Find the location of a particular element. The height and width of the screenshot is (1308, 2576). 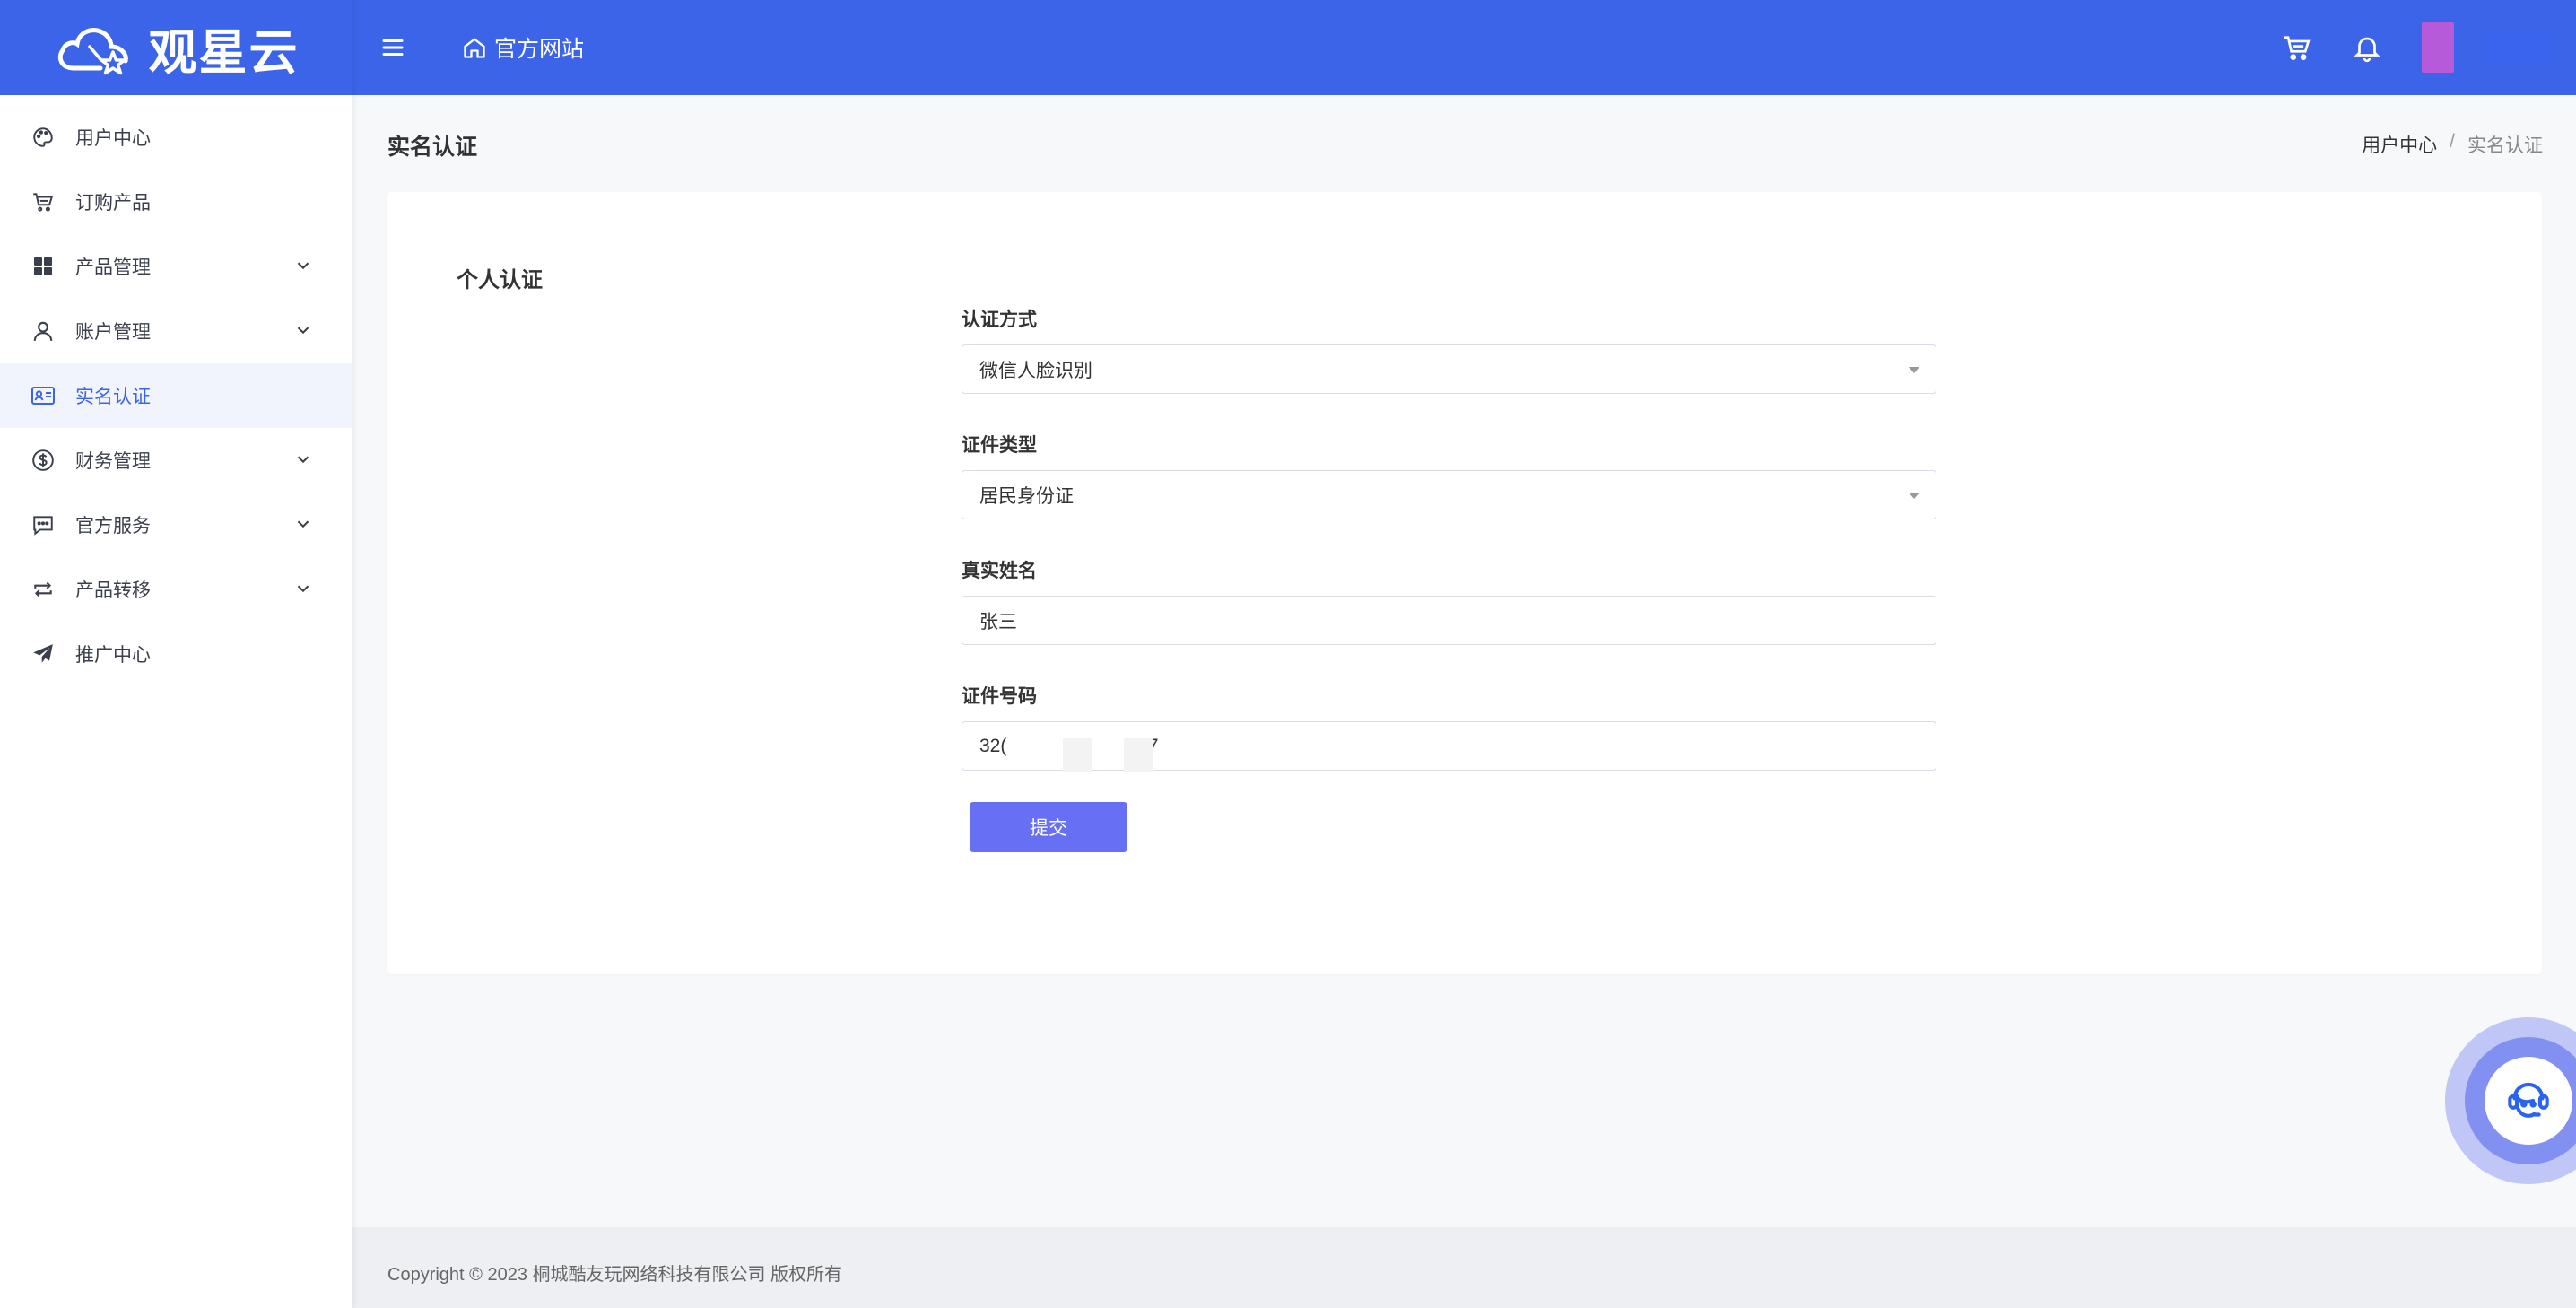

sidebar-item-product-transfer: 产品转移 is located at coordinates (176, 590).